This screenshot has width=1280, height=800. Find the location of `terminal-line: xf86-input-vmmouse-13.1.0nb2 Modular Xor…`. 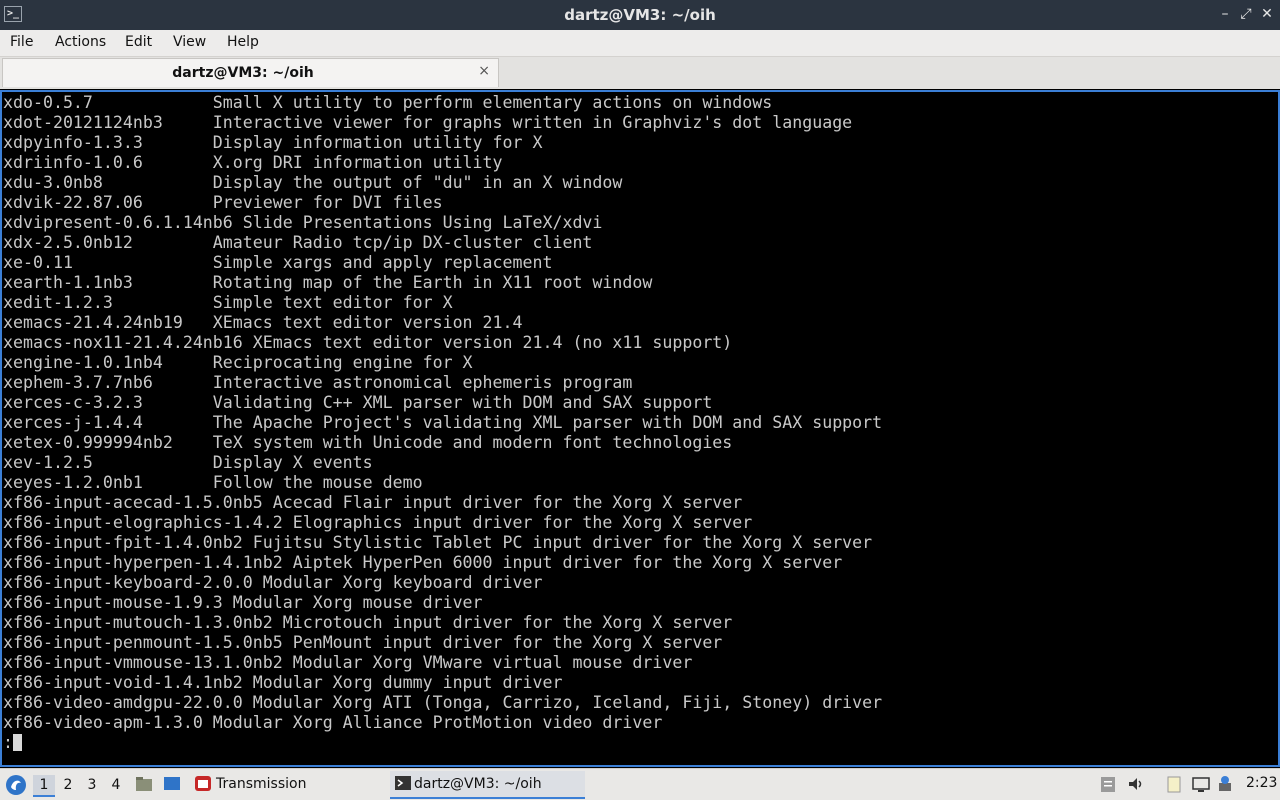

terminal-line: xf86-input-vmmouse-13.1.0nb2 Modular Xor… is located at coordinates (348, 662).